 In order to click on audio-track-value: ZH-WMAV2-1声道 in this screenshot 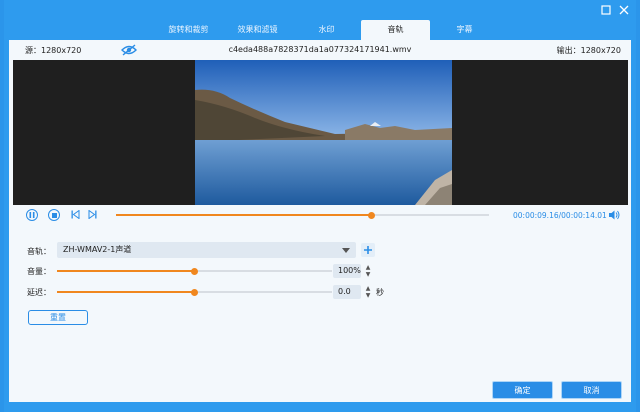, I will do `click(97, 249)`.